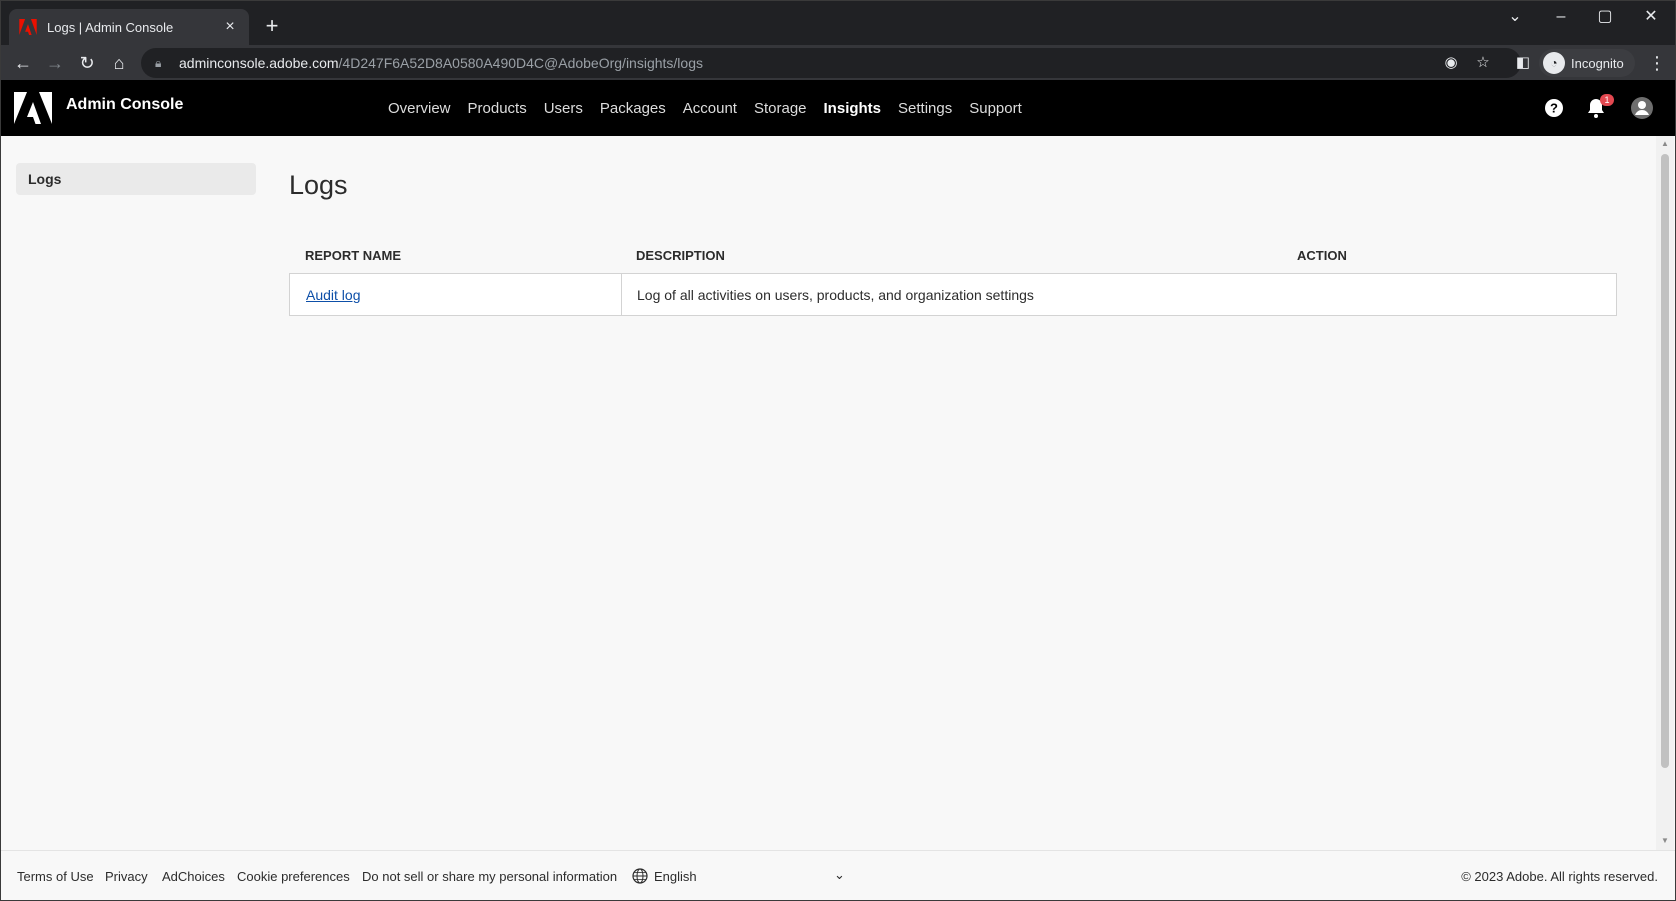  Describe the element at coordinates (1642, 108) in the screenshot. I see `user-avatar-icon` at that location.